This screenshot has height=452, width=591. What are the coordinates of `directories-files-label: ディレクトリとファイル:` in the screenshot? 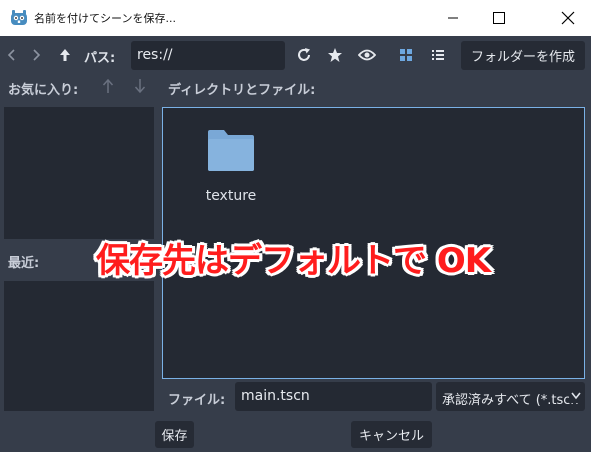 It's located at (242, 90).